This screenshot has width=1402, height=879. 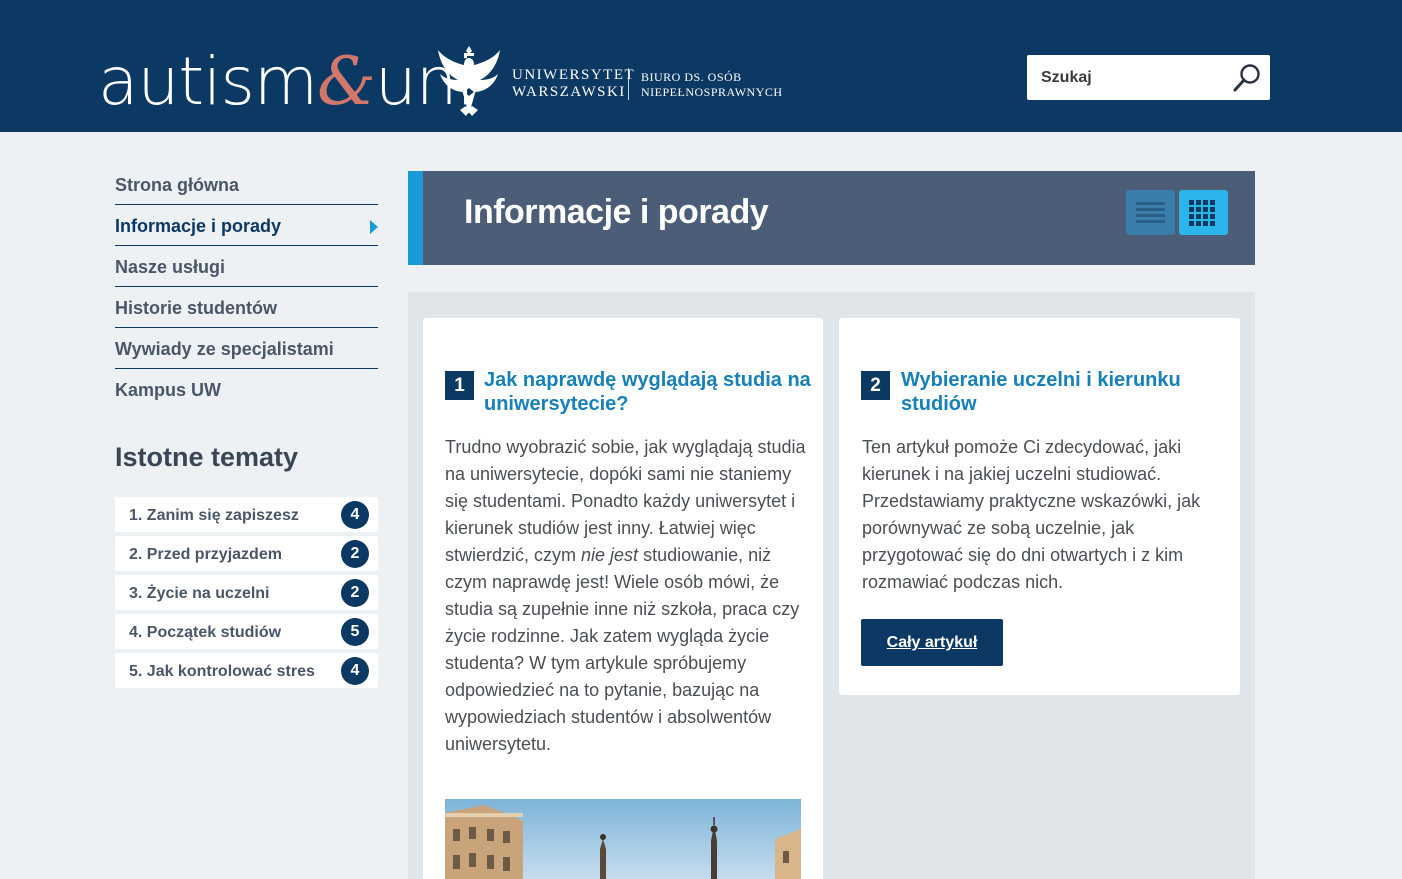 I want to click on list-view-button, so click(x=1150, y=212).